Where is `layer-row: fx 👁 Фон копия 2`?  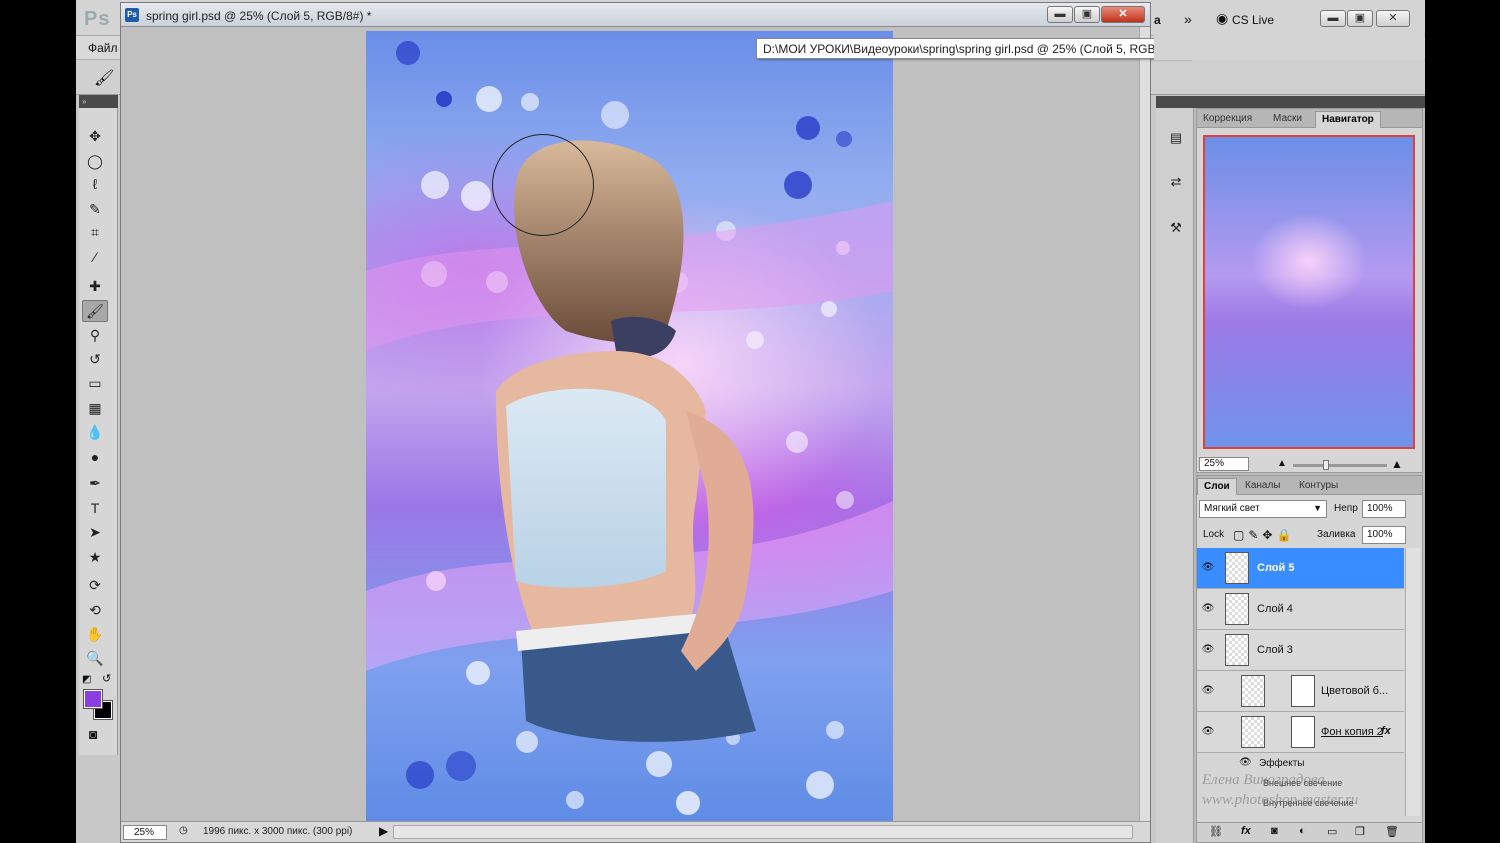 layer-row: fx 👁 Фон копия 2 is located at coordinates (1300, 732).